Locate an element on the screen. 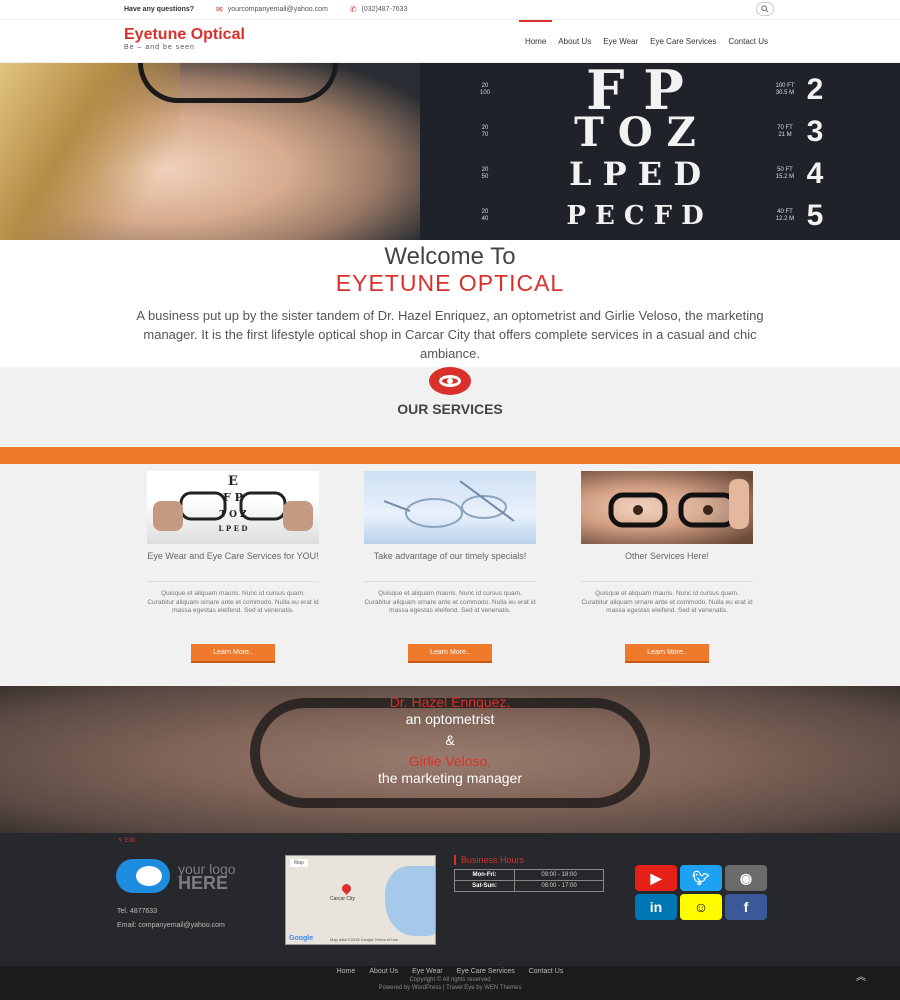 This screenshot has height=1000, width=900. chart-line-number: 5 is located at coordinates (815, 215).